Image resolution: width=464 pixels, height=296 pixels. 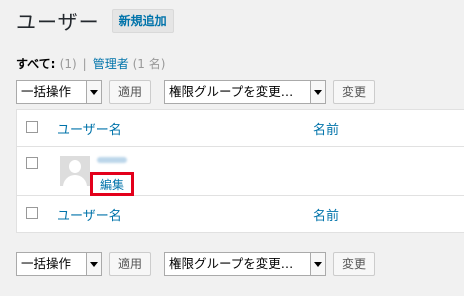 I want to click on column-username: ユーザー名, so click(x=89, y=128).